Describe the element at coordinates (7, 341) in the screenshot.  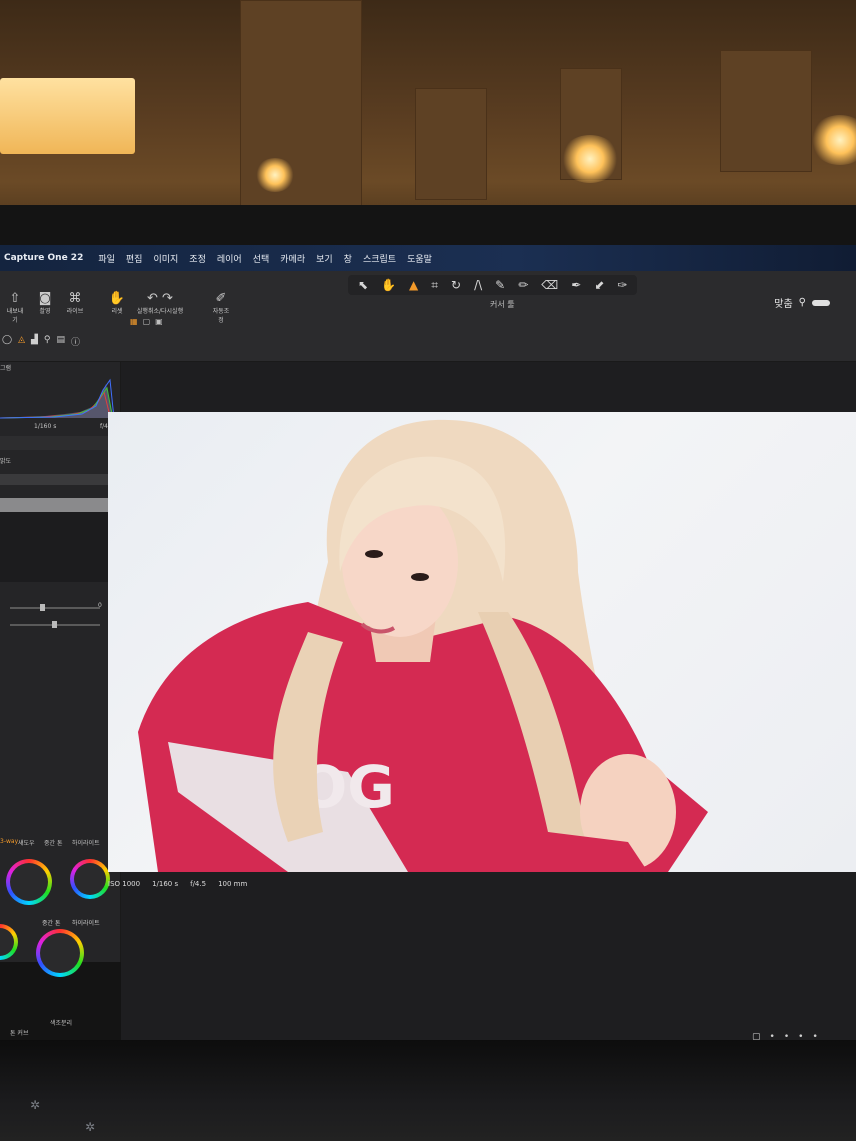
I see `tab-library: ◯` at that location.